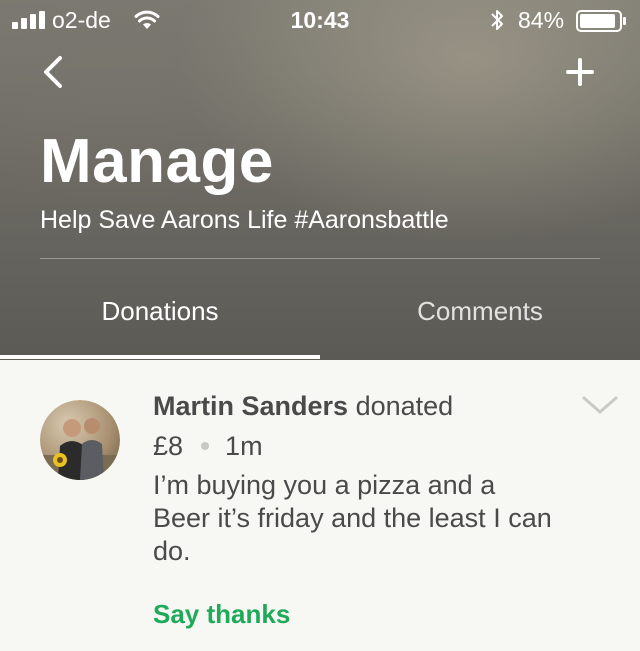  What do you see at coordinates (580, 72) in the screenshot?
I see `plus-icon` at bounding box center [580, 72].